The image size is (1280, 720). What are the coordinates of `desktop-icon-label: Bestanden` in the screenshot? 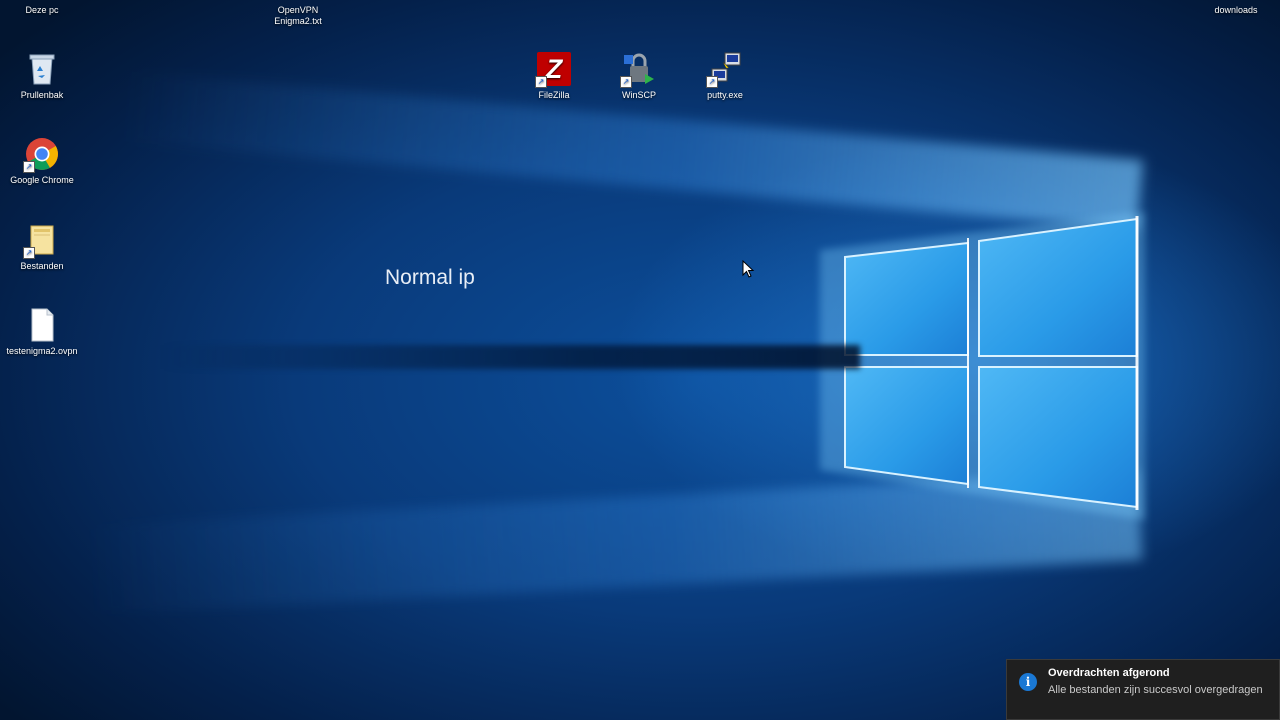 It's located at (42, 266).